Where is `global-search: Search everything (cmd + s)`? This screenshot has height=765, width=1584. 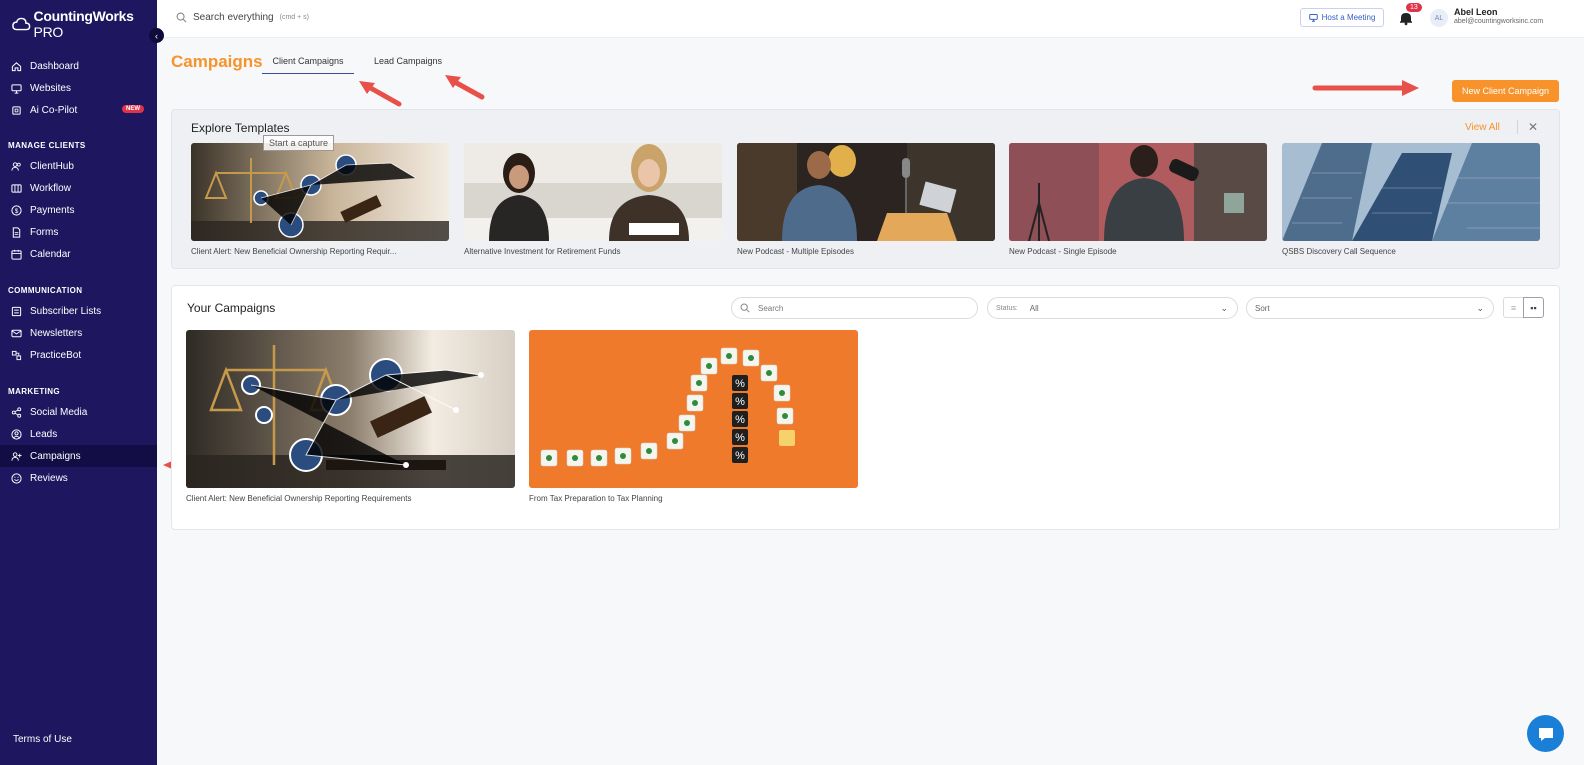
global-search: Search everything (cmd + s) is located at coordinates (242, 17).